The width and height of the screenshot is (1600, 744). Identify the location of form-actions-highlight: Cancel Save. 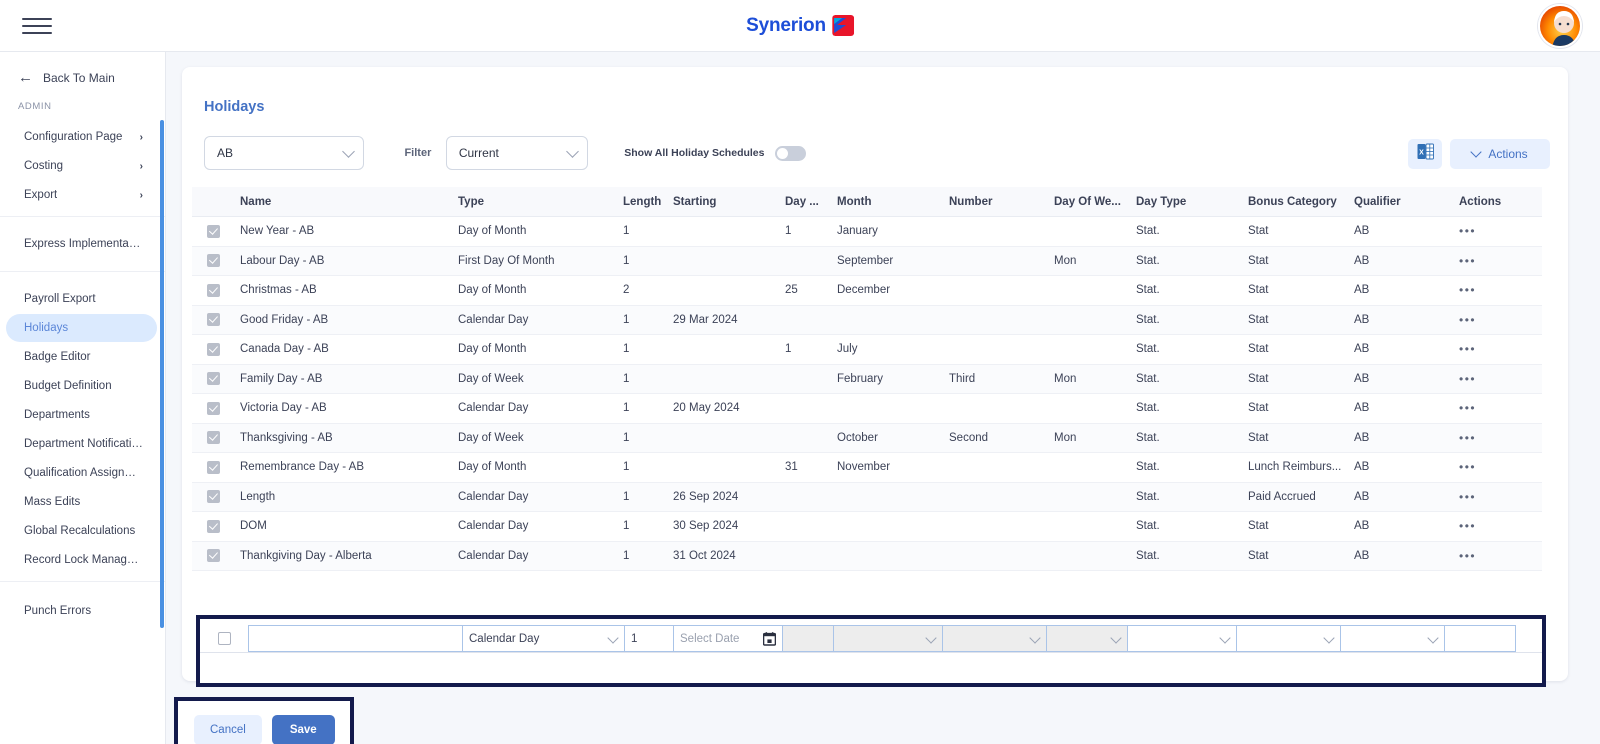
(264, 720).